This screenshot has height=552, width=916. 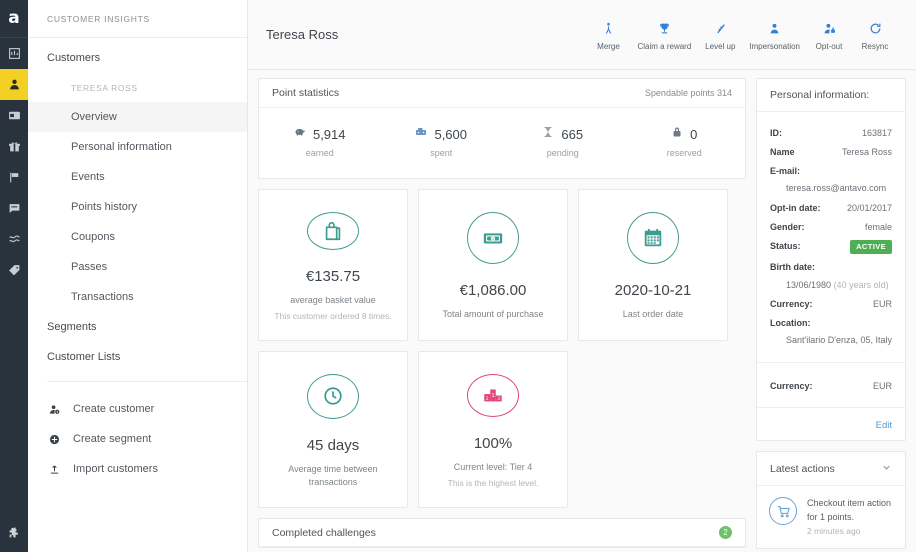 What do you see at coordinates (882, 303) in the screenshot?
I see `pi-value-currency: EUR` at bounding box center [882, 303].